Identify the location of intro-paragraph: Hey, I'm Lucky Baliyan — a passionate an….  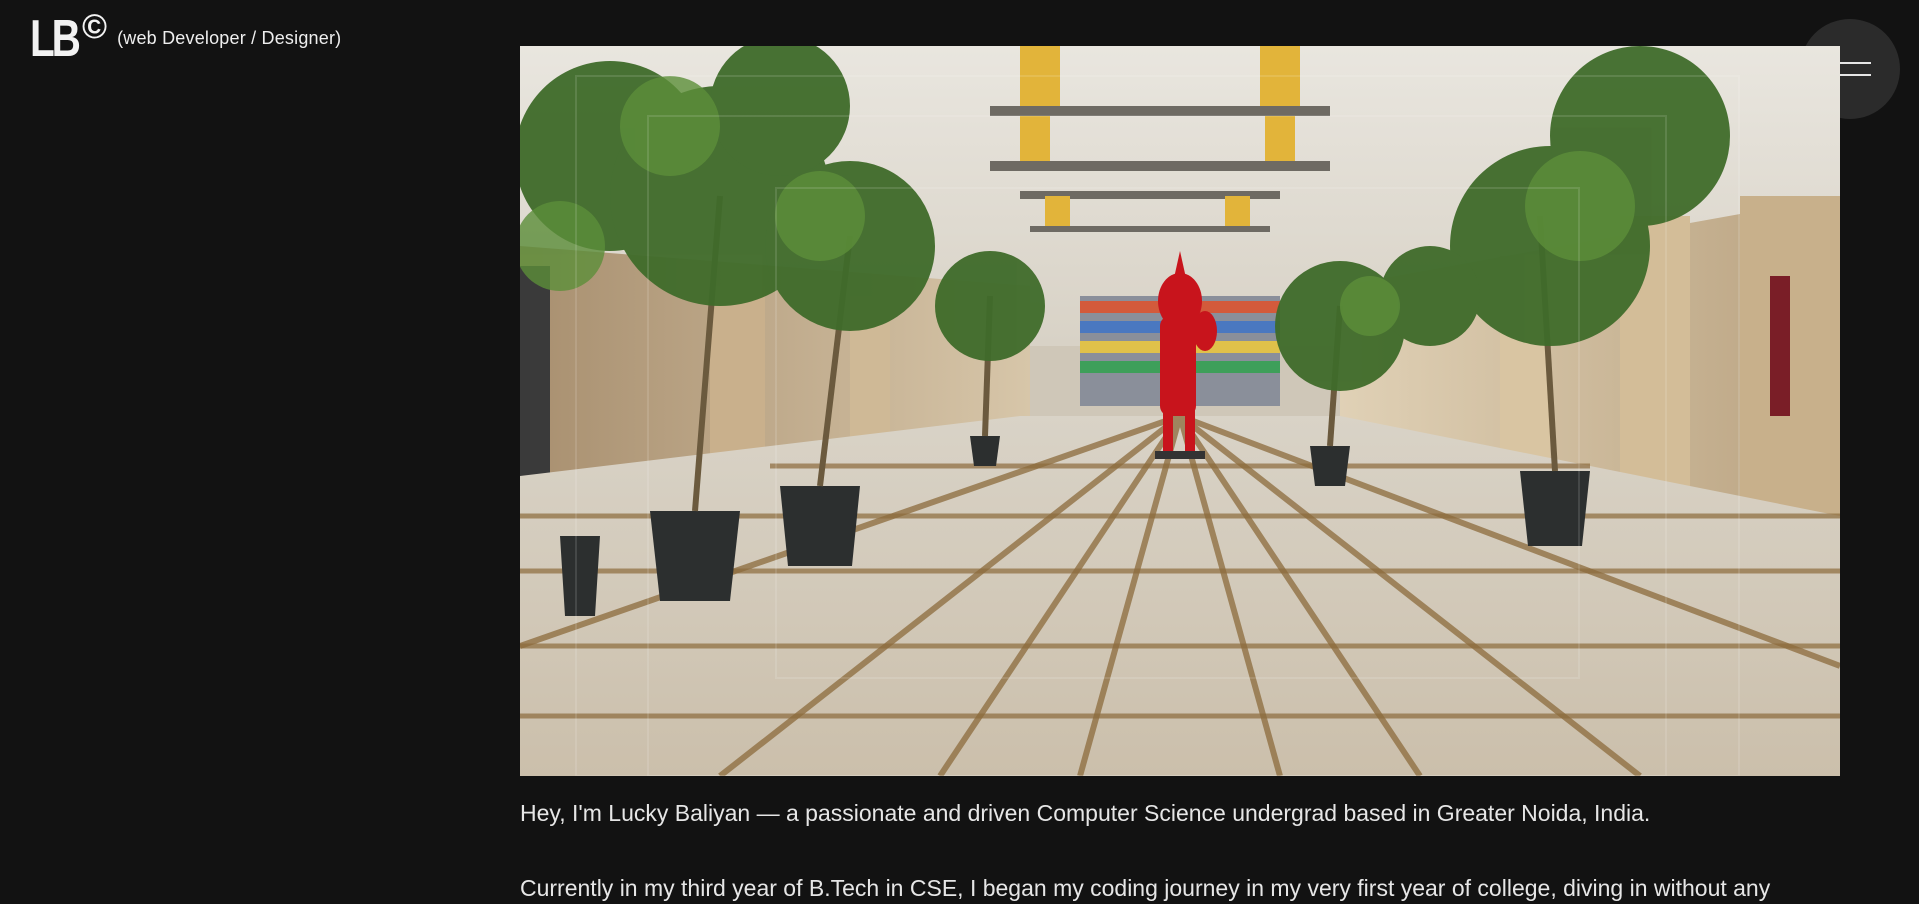
(1085, 813).